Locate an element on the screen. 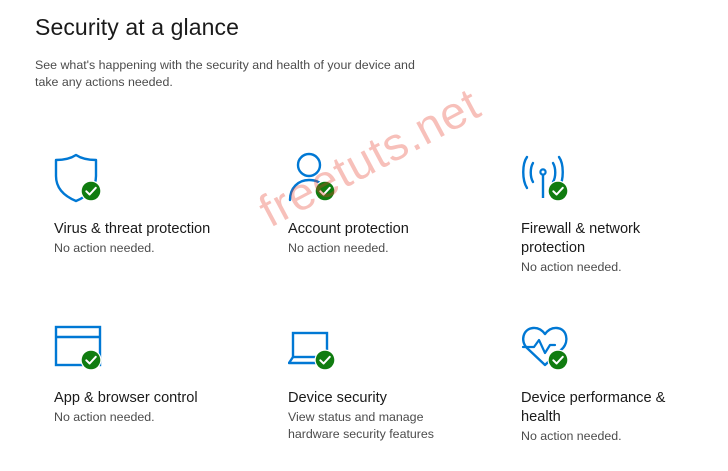 The height and width of the screenshot is (471, 728). tile-title: Virus & threat protection is located at coordinates (132, 229).